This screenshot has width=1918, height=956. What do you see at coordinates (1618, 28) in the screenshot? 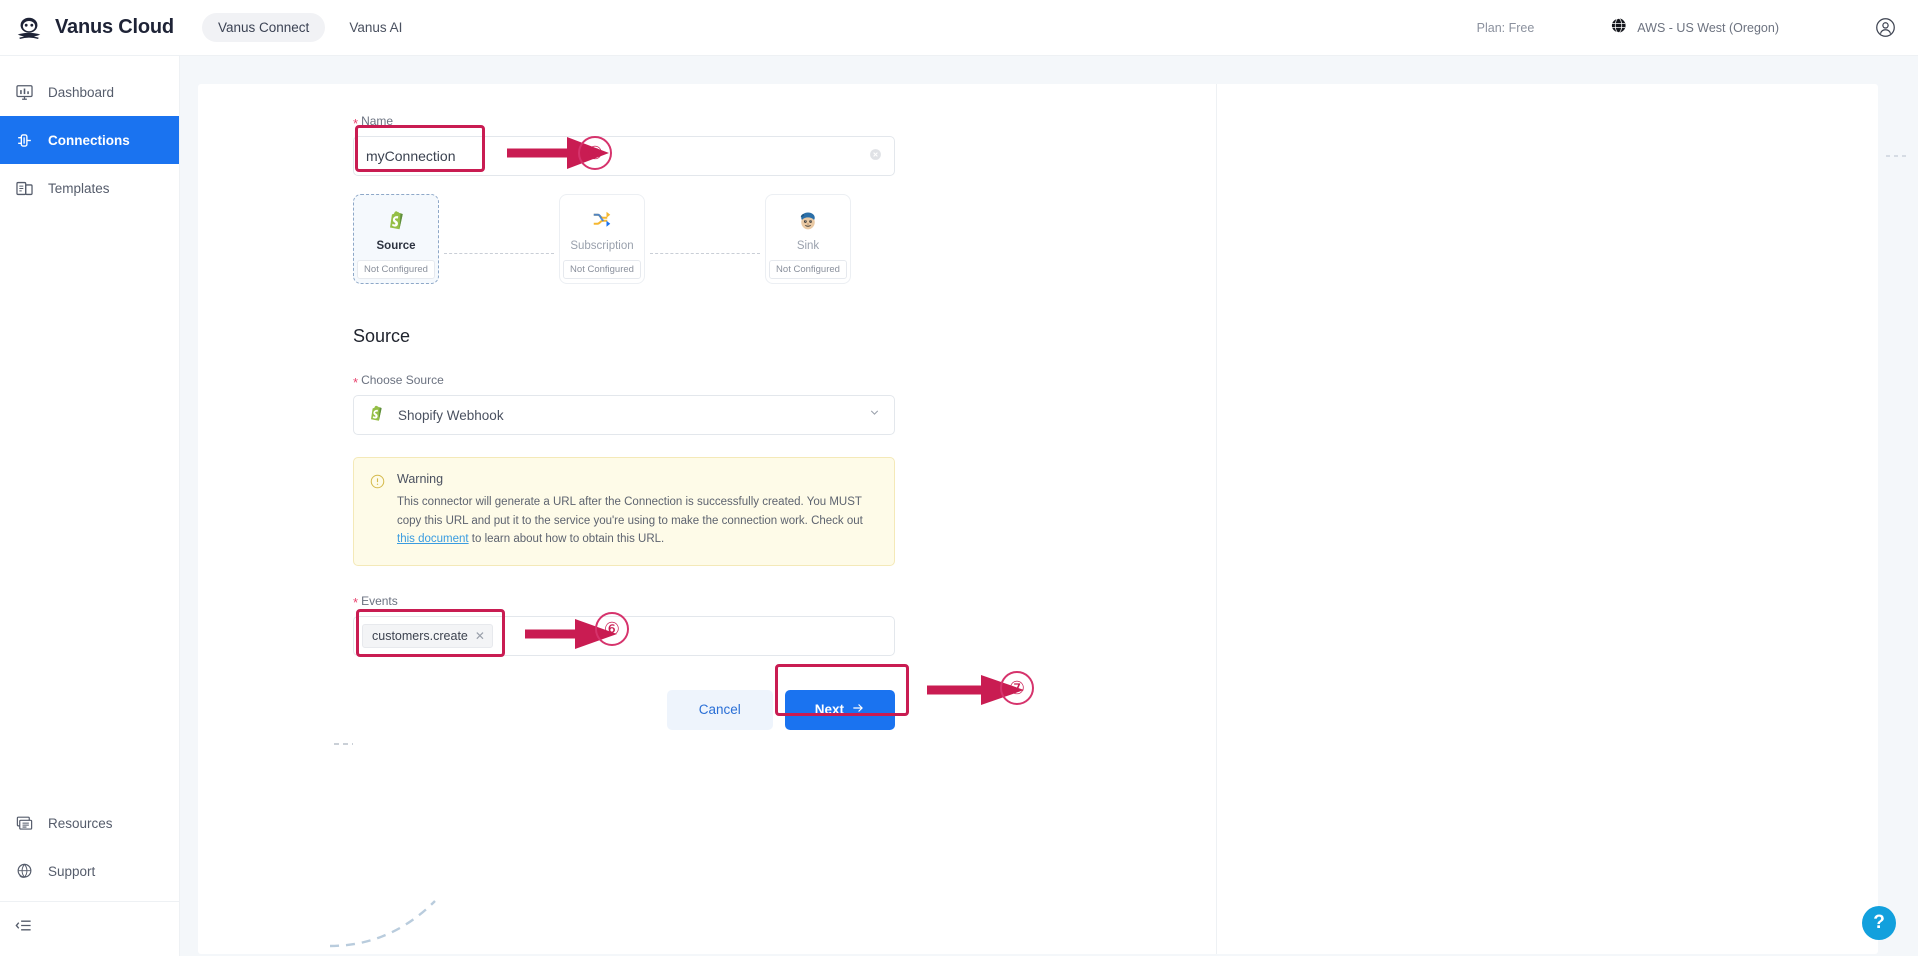
I see `globe-icon` at bounding box center [1618, 28].